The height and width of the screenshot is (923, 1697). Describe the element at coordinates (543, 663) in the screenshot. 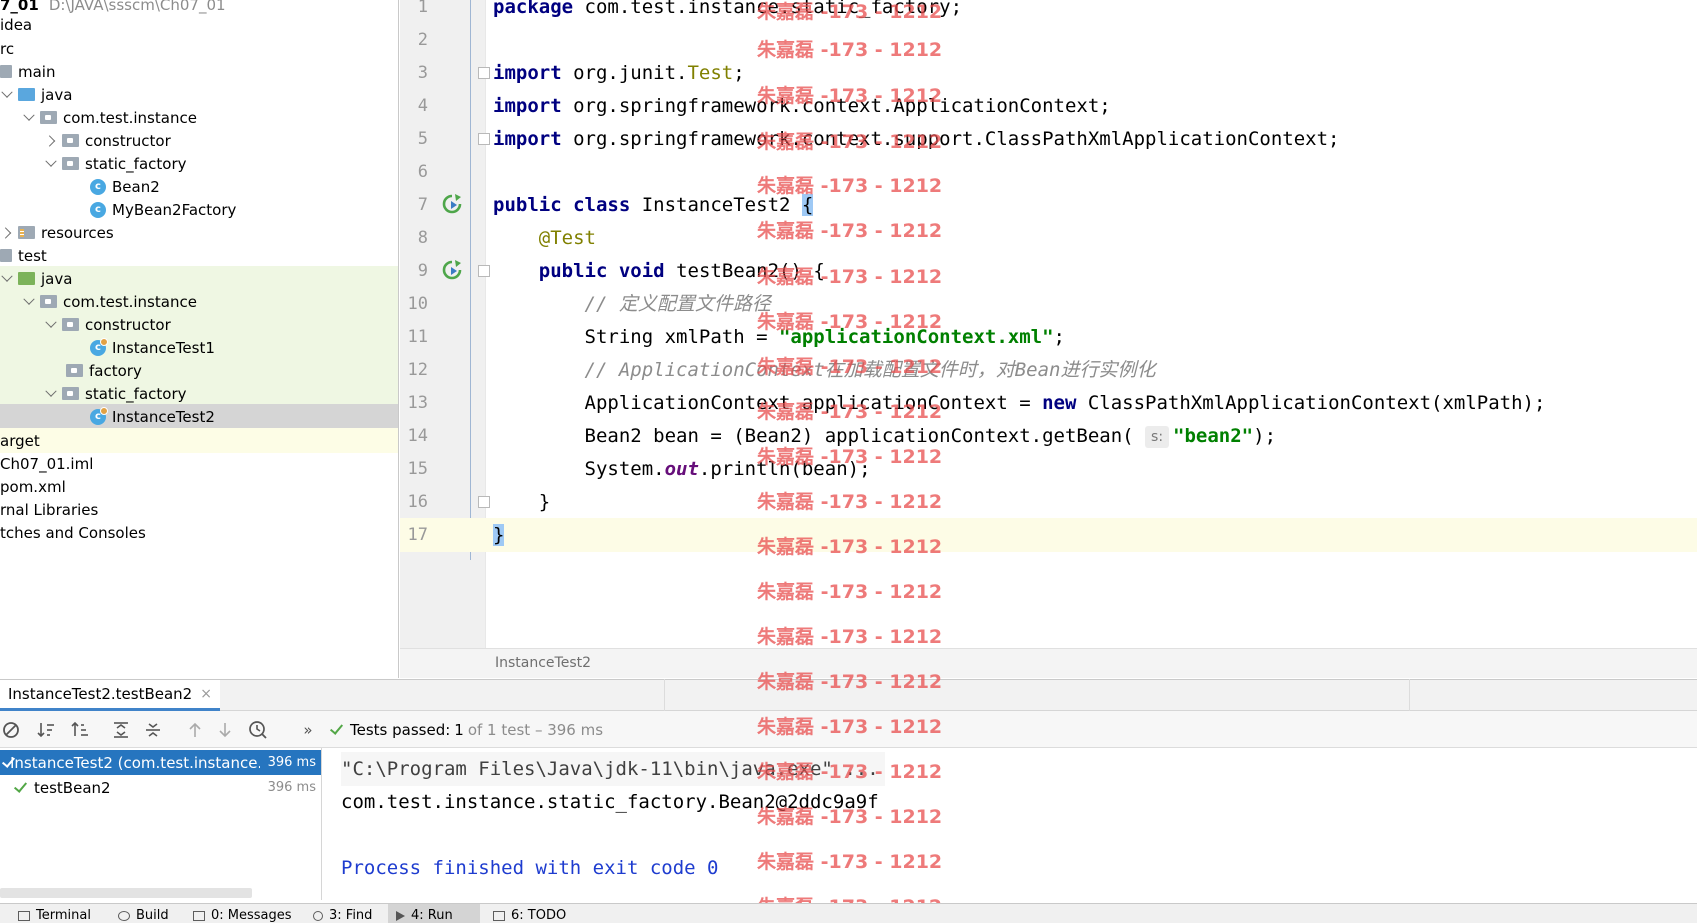

I see `breadcrumb-item: InstanceTest2` at that location.